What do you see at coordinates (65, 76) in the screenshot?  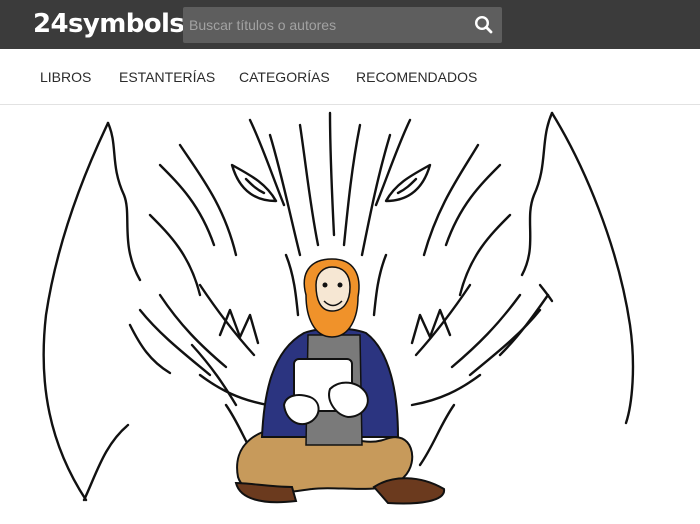 I see `nav-item-libros: LIBROS` at bounding box center [65, 76].